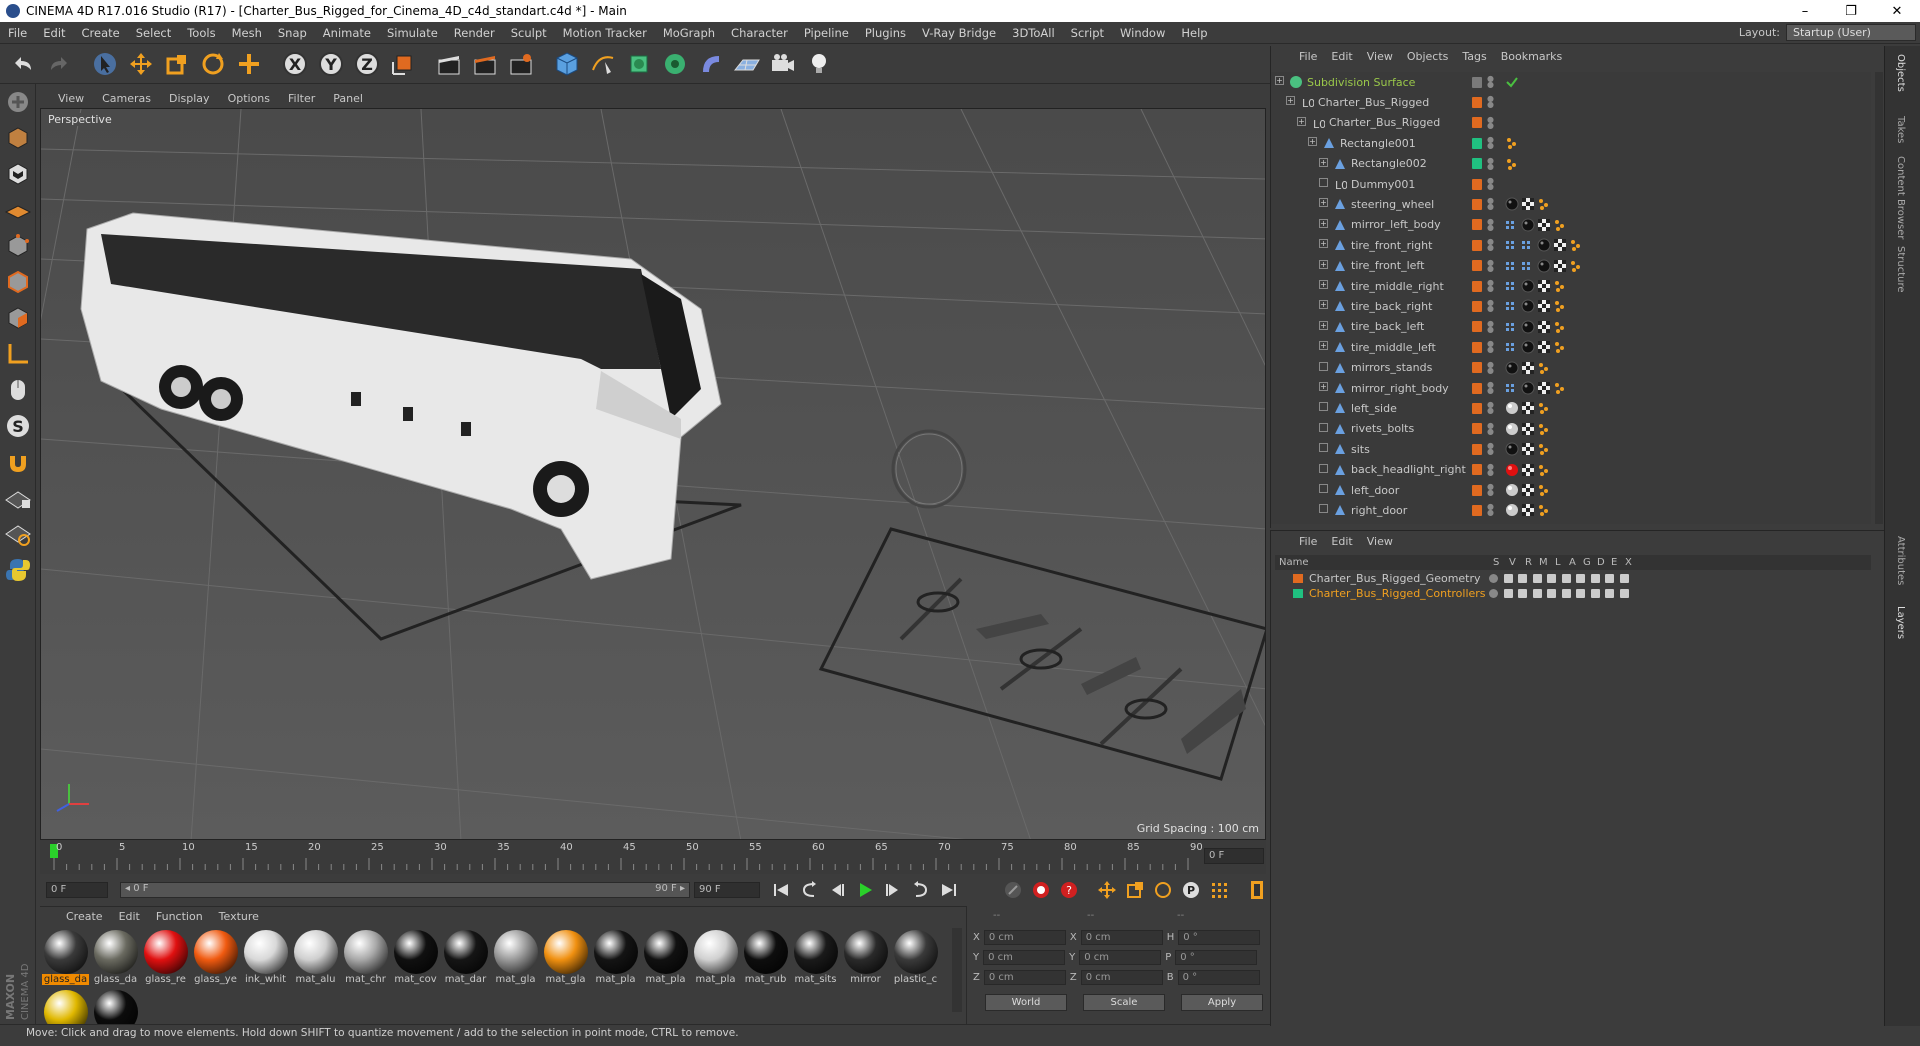 This screenshot has height=1046, width=1920. What do you see at coordinates (115, 957) in the screenshot?
I see `material-swatch: glass_da` at bounding box center [115, 957].